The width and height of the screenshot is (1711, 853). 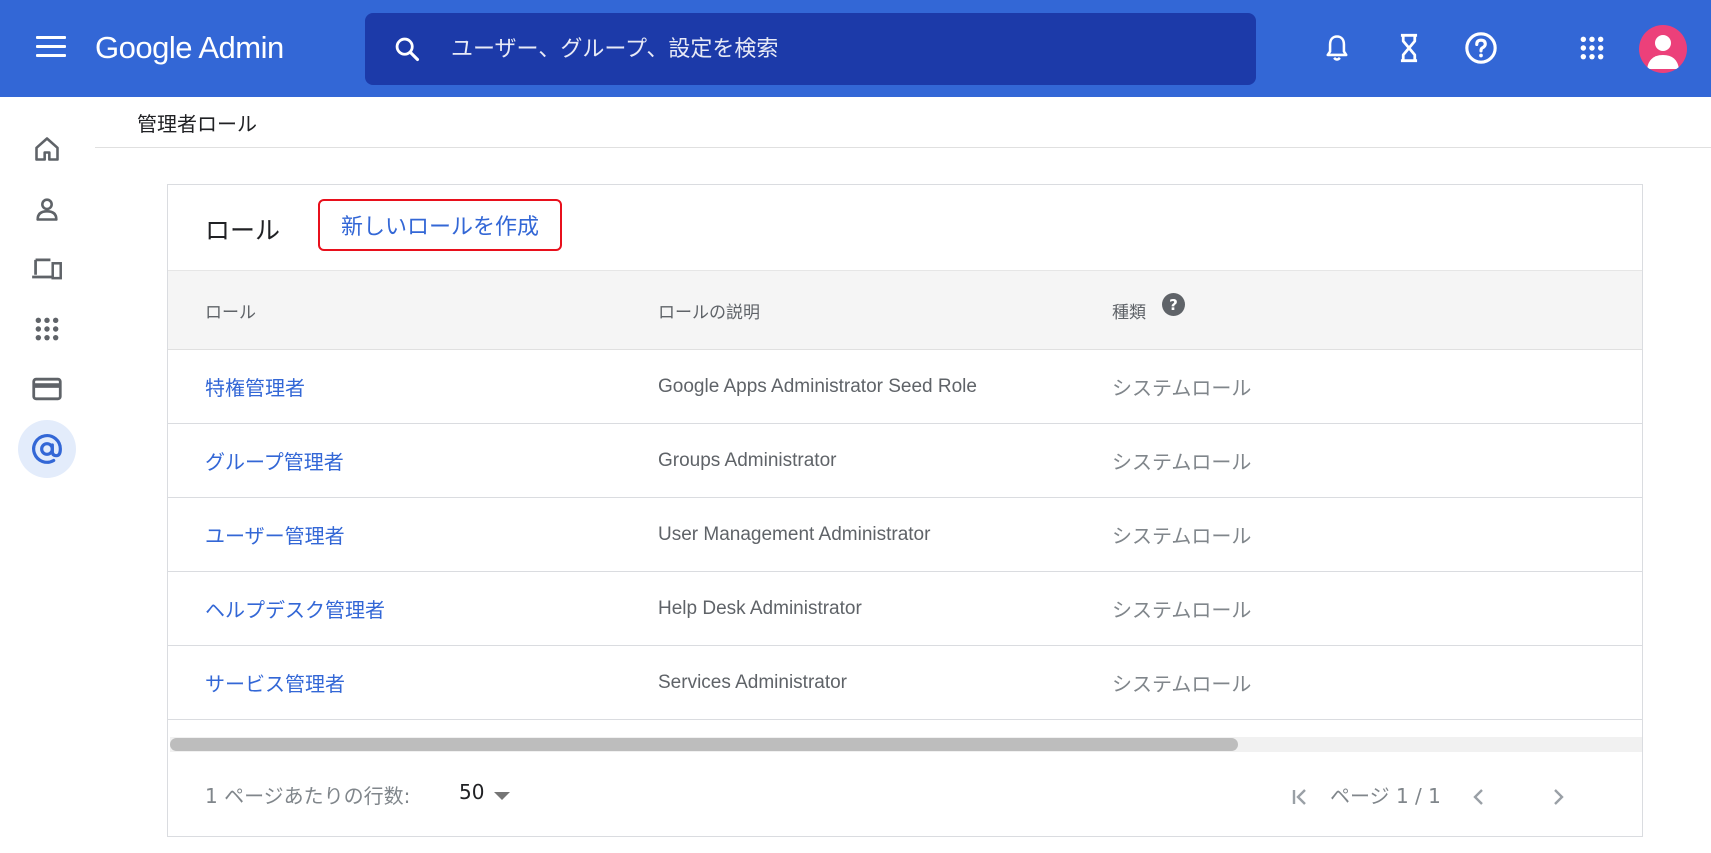 I want to click on at-sign-icon, so click(x=47, y=449).